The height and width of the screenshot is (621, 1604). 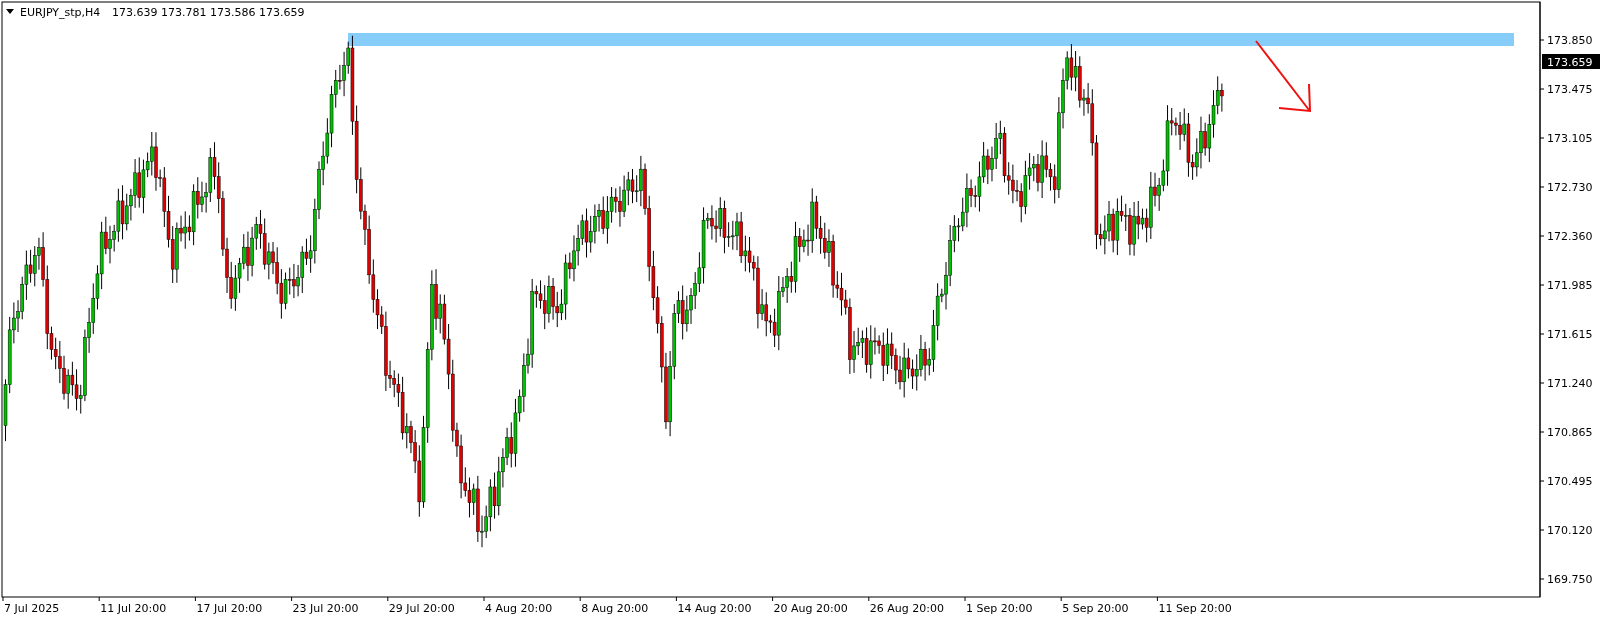 What do you see at coordinates (133, 608) in the screenshot?
I see `time-axis-label: 11 Jul 20:00` at bounding box center [133, 608].